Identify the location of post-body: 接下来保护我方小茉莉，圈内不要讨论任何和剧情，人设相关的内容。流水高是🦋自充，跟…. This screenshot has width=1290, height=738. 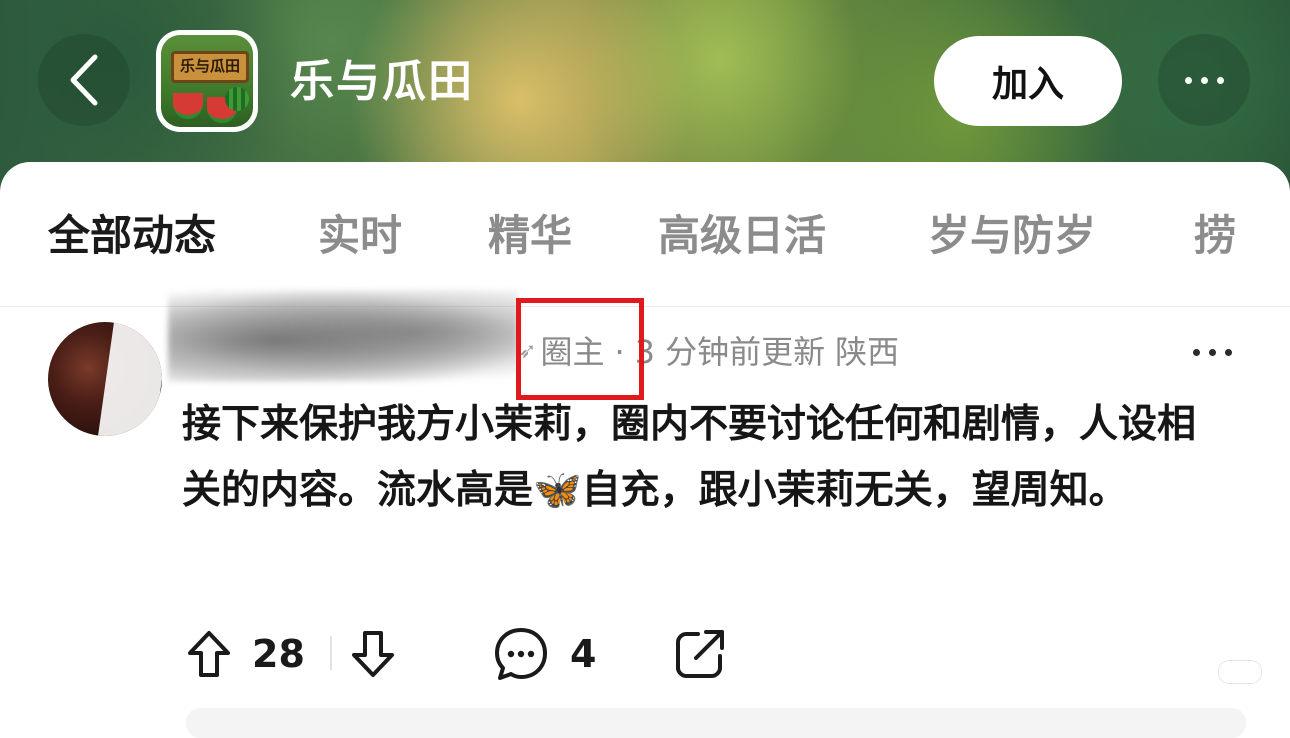
(702, 458).